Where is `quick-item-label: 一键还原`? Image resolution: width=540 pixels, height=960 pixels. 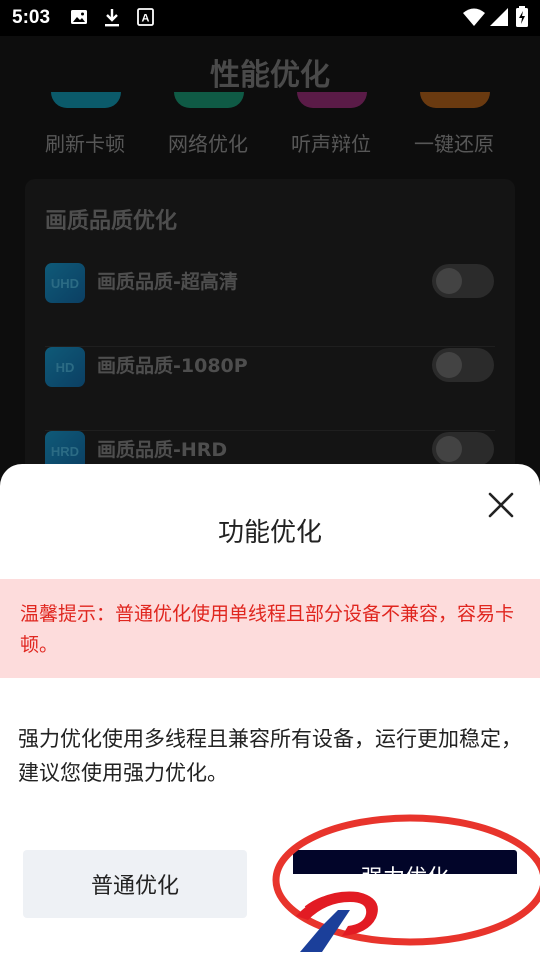 quick-item-label: 一键还原 is located at coordinates (454, 144).